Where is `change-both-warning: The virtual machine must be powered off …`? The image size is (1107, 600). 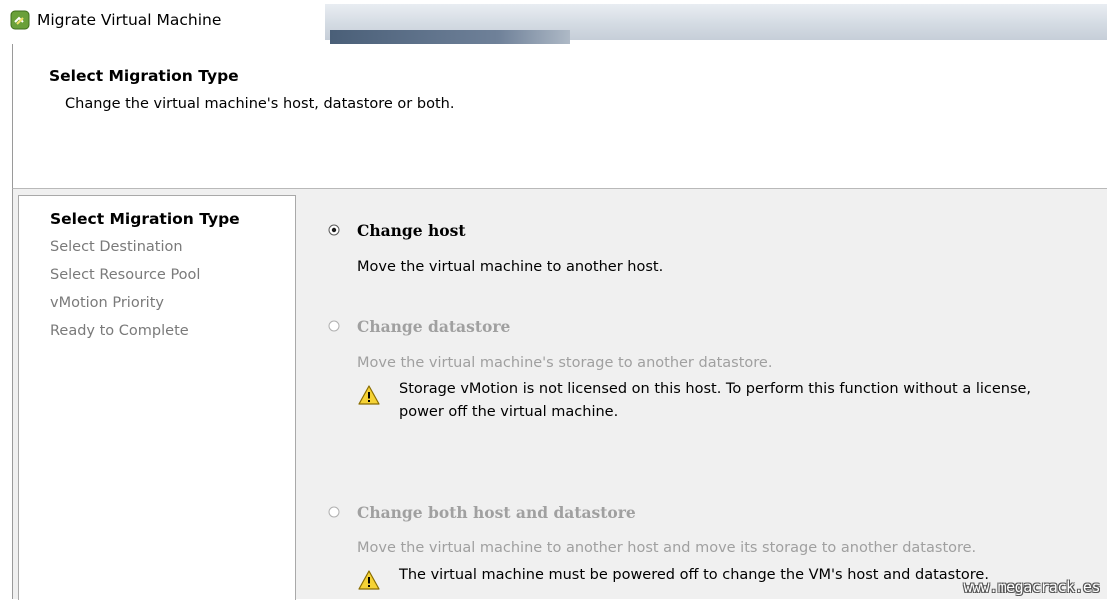
change-both-warning: The virtual machine must be powered off … is located at coordinates (694, 575).